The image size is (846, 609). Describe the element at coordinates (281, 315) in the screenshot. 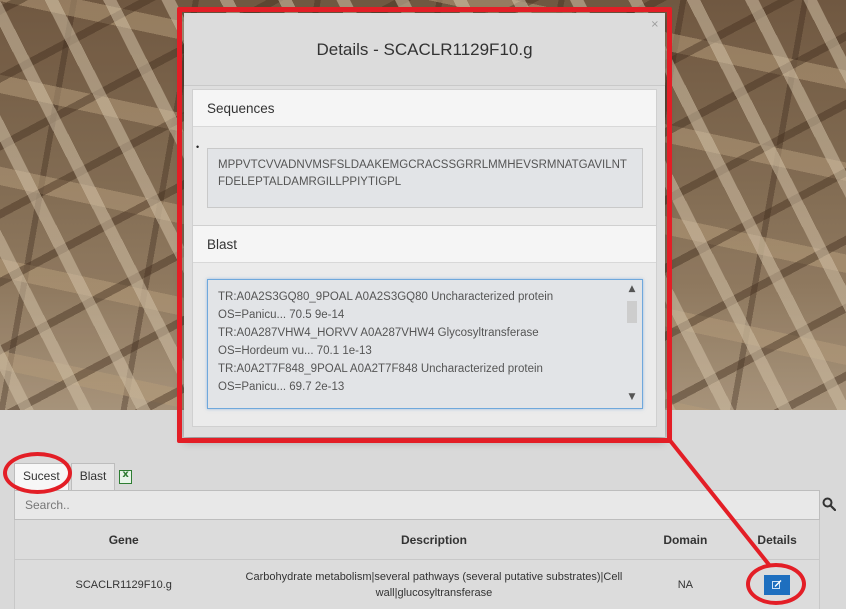

I see `blast-line: OS=Panicu... 70.5 9e-14` at that location.